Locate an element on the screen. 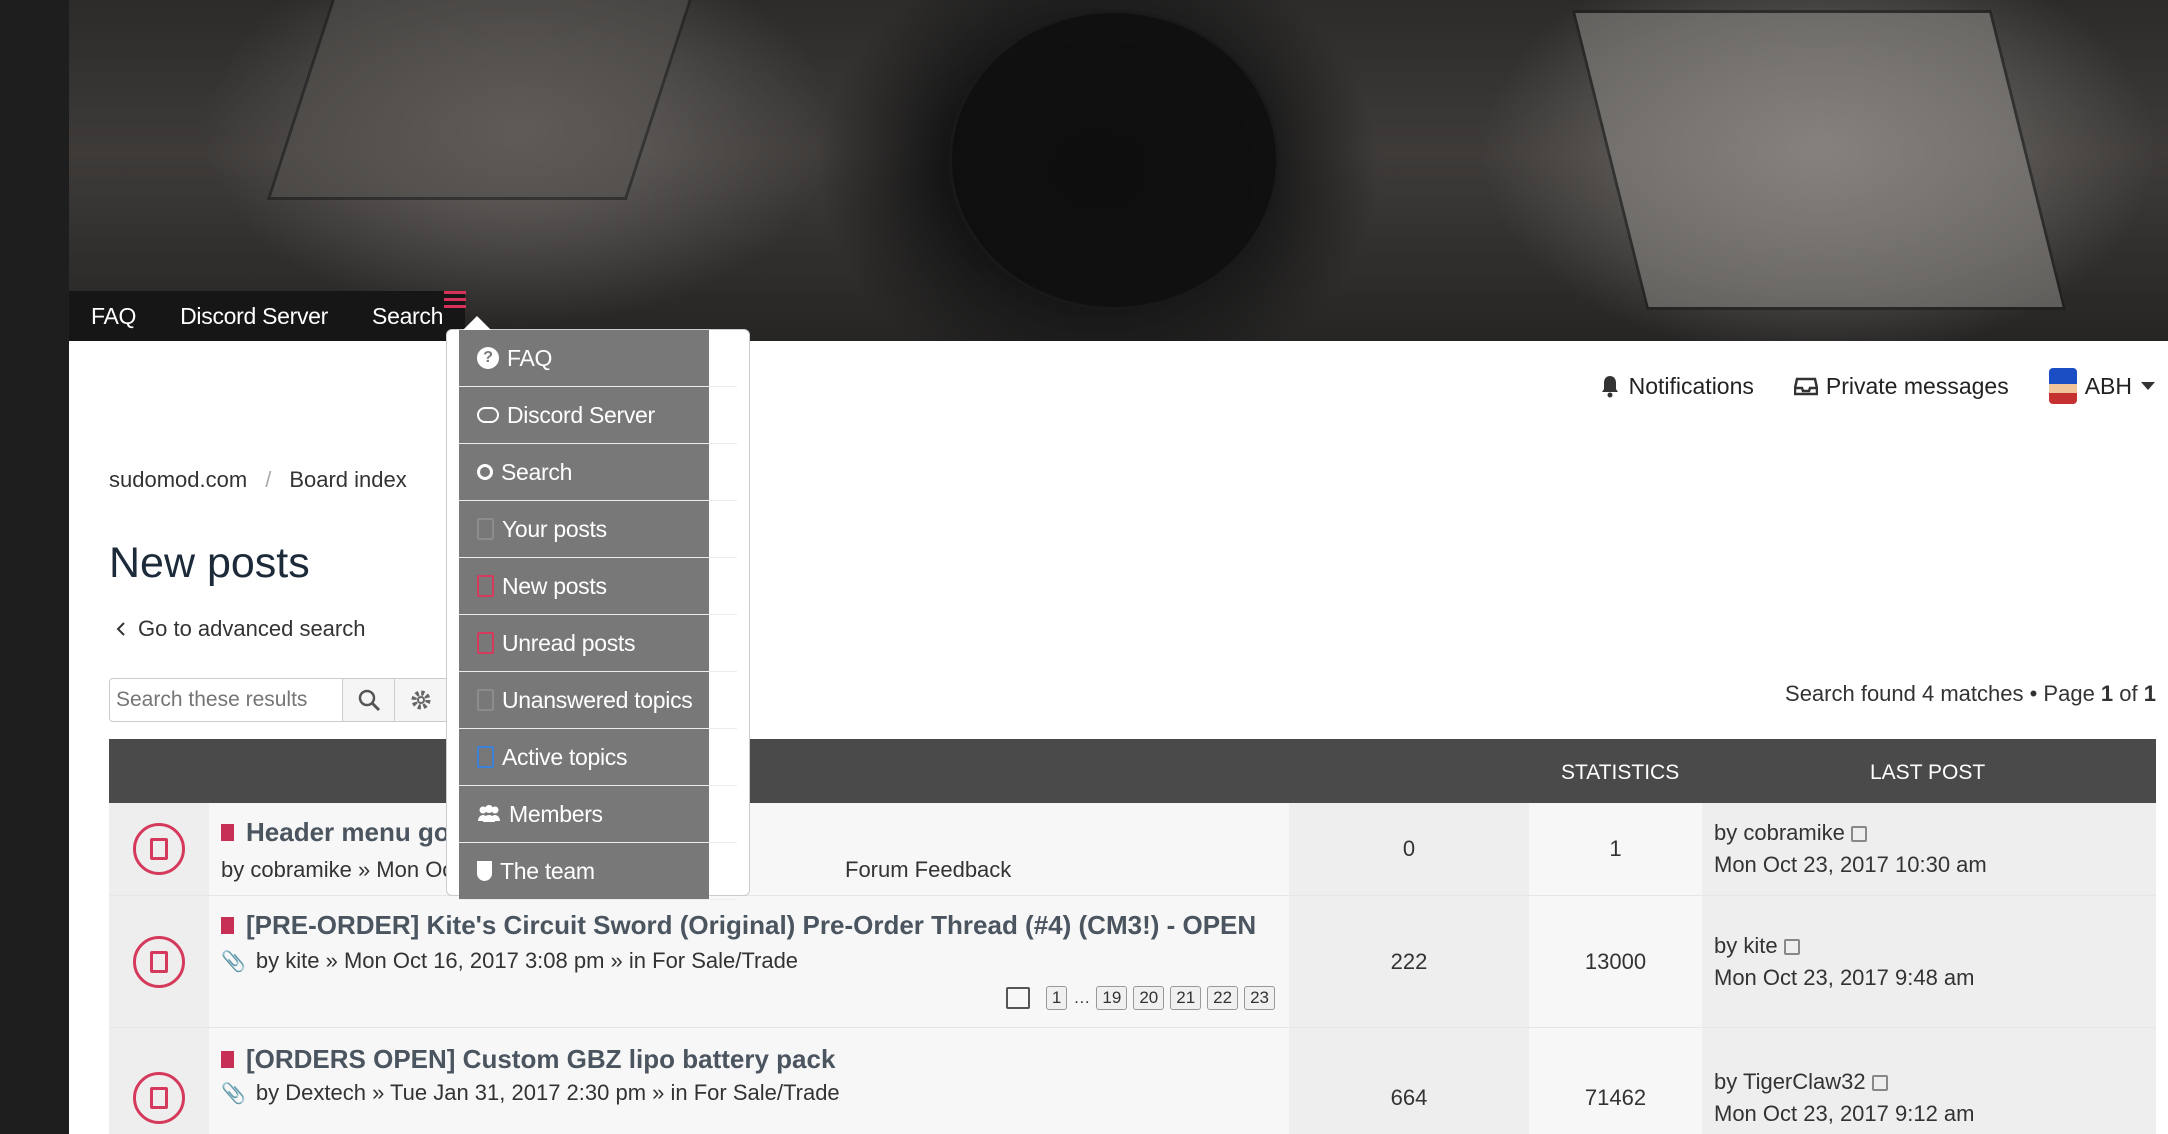 The height and width of the screenshot is (1134, 2168). last-post-cell: by kite Mon Oct 23, 2017 9:48 am is located at coordinates (1929, 961).